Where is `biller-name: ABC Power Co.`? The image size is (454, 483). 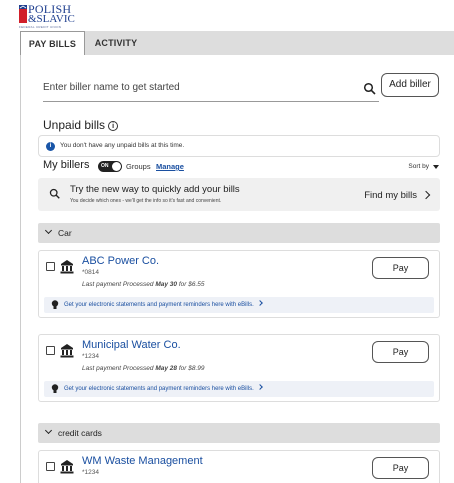
biller-name: ABC Power Co. is located at coordinates (120, 261).